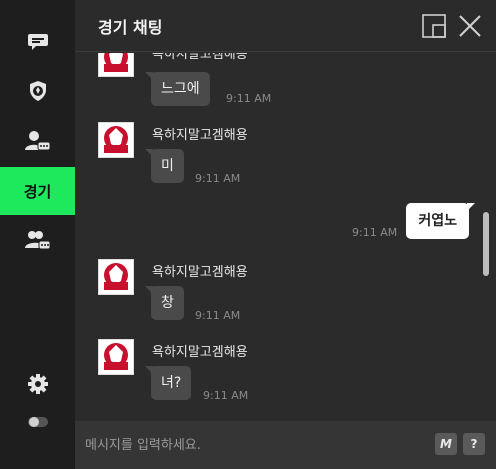  I want to click on chat-bubble-icon, so click(37, 42).